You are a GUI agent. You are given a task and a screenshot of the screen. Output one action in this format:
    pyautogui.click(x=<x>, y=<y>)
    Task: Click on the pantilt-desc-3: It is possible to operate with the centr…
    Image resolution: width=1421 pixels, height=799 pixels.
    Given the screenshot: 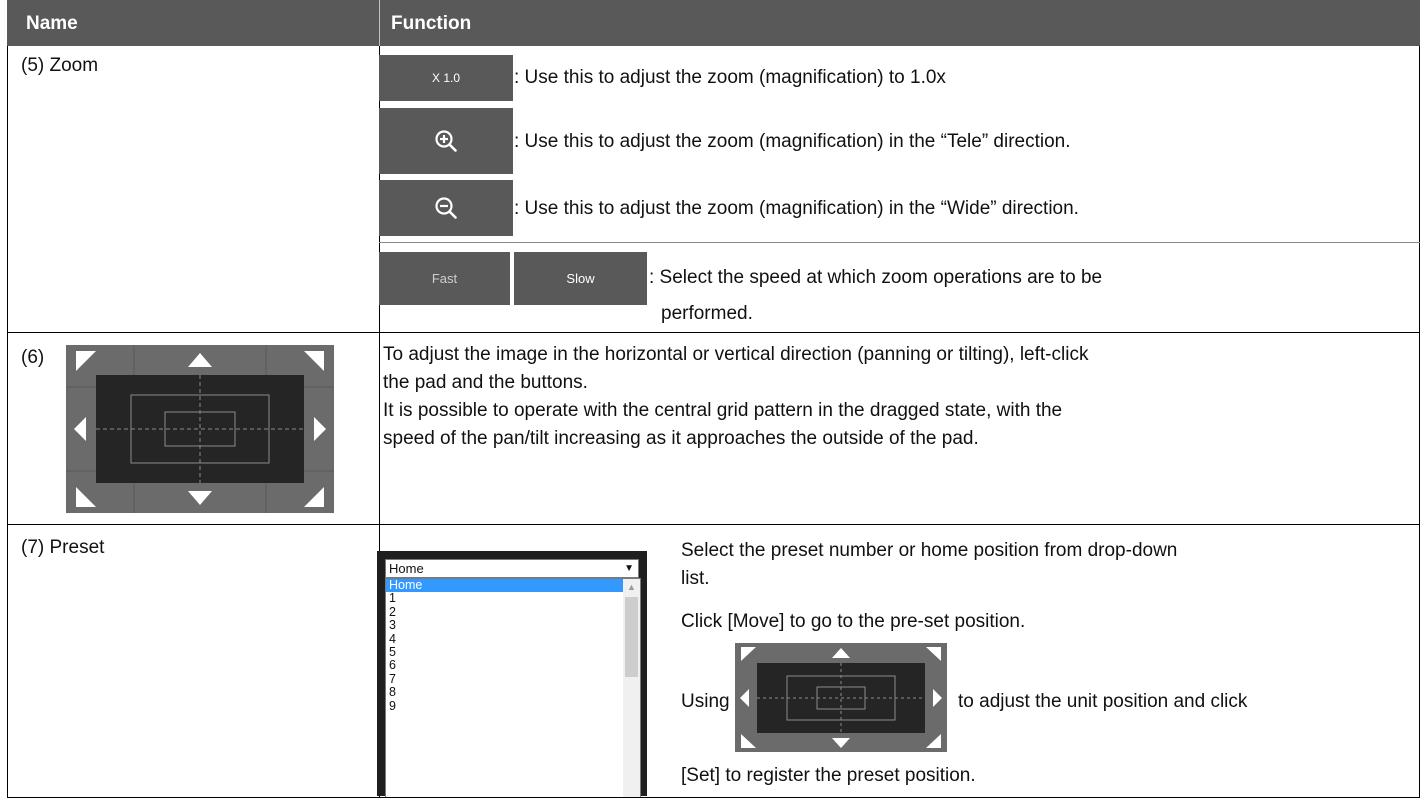 What is the action you would take?
    pyautogui.click(x=723, y=410)
    